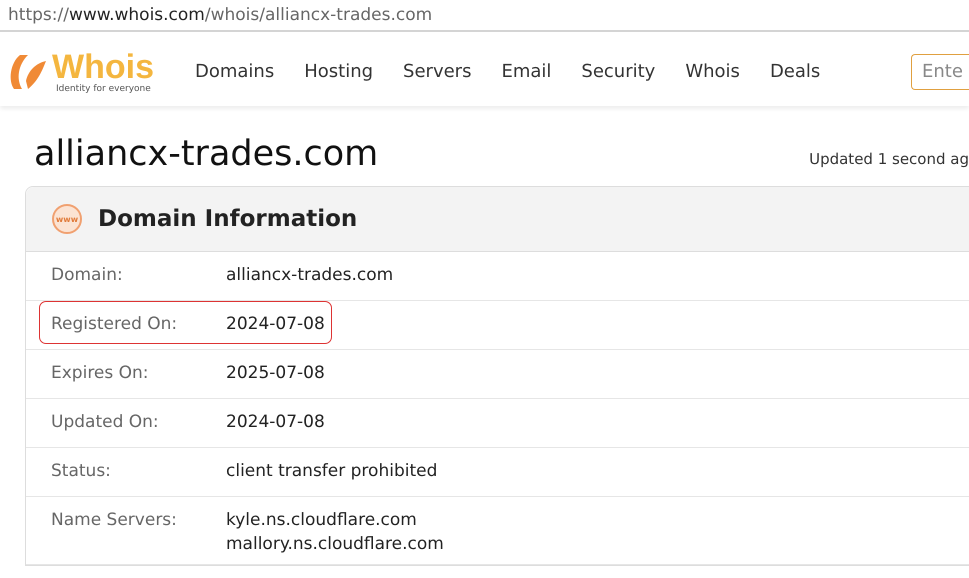 The height and width of the screenshot is (578, 969). I want to click on field-value: alliancx-trades.com, so click(310, 275).